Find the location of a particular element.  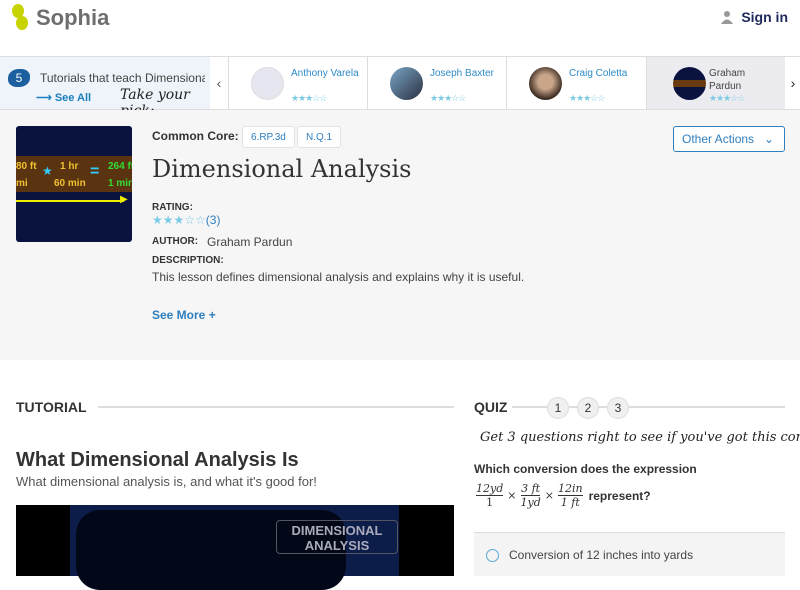

chevron-left-icon: ‹ is located at coordinates (219, 83).